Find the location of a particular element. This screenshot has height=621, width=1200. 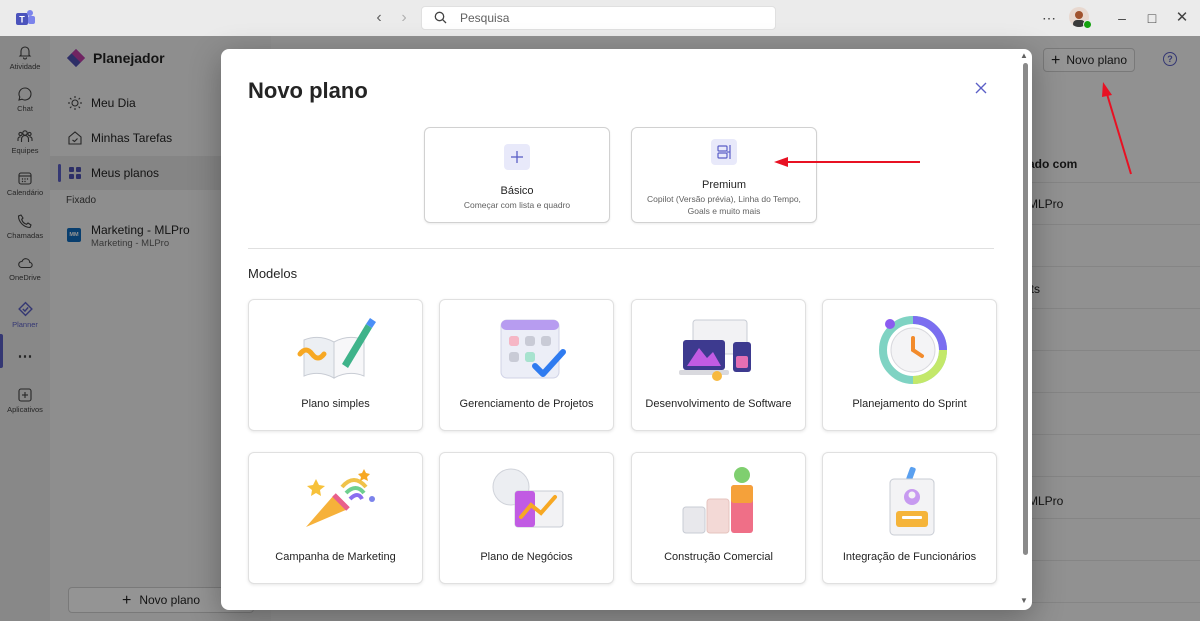

maximize-icon: □ is located at coordinates (1152, 18).